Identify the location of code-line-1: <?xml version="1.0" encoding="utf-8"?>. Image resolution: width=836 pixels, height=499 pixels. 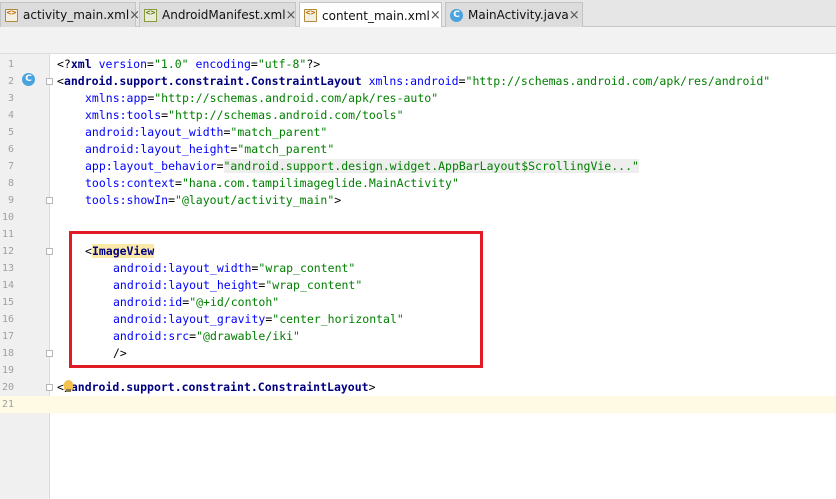
(188, 64).